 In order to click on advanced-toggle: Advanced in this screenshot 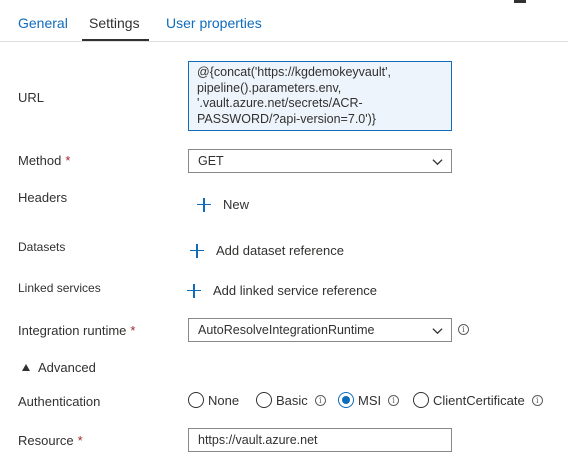, I will do `click(59, 367)`.